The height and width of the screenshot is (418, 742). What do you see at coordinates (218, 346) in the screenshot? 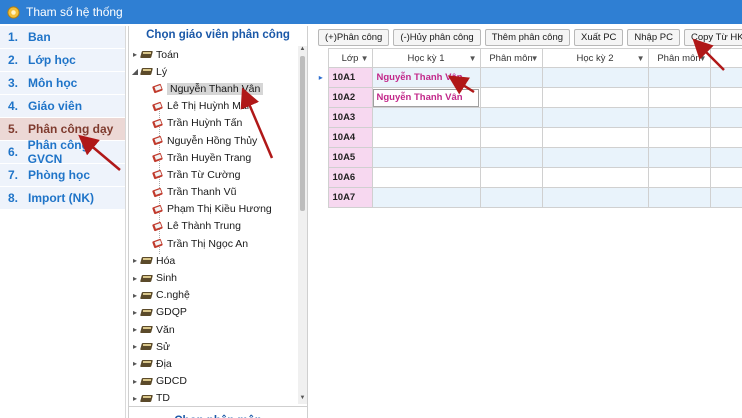
I see `tree-item-subject: ▸ Sử` at bounding box center [218, 346].